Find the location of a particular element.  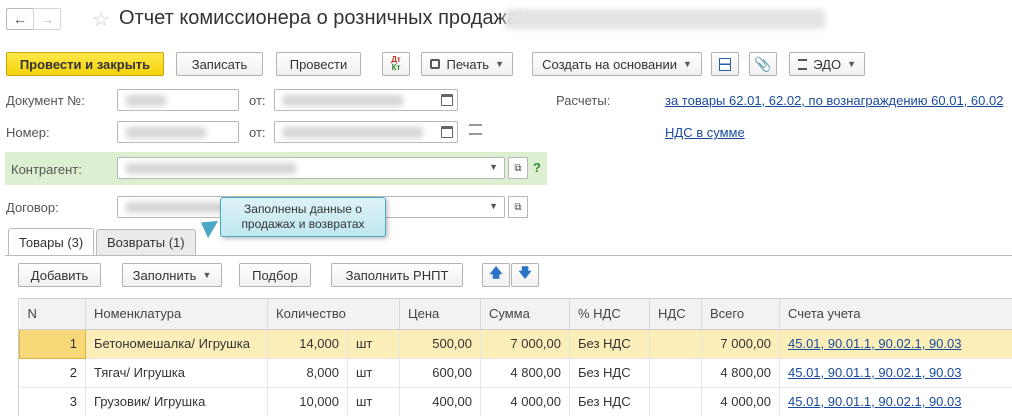

price-cell: 600,00 is located at coordinates (440, 373).